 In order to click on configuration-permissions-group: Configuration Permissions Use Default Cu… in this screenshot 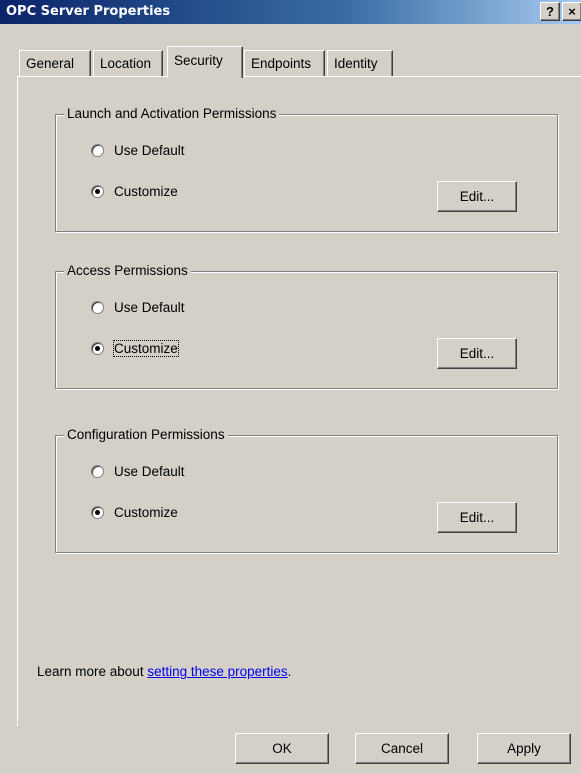, I will do `click(306, 490)`.